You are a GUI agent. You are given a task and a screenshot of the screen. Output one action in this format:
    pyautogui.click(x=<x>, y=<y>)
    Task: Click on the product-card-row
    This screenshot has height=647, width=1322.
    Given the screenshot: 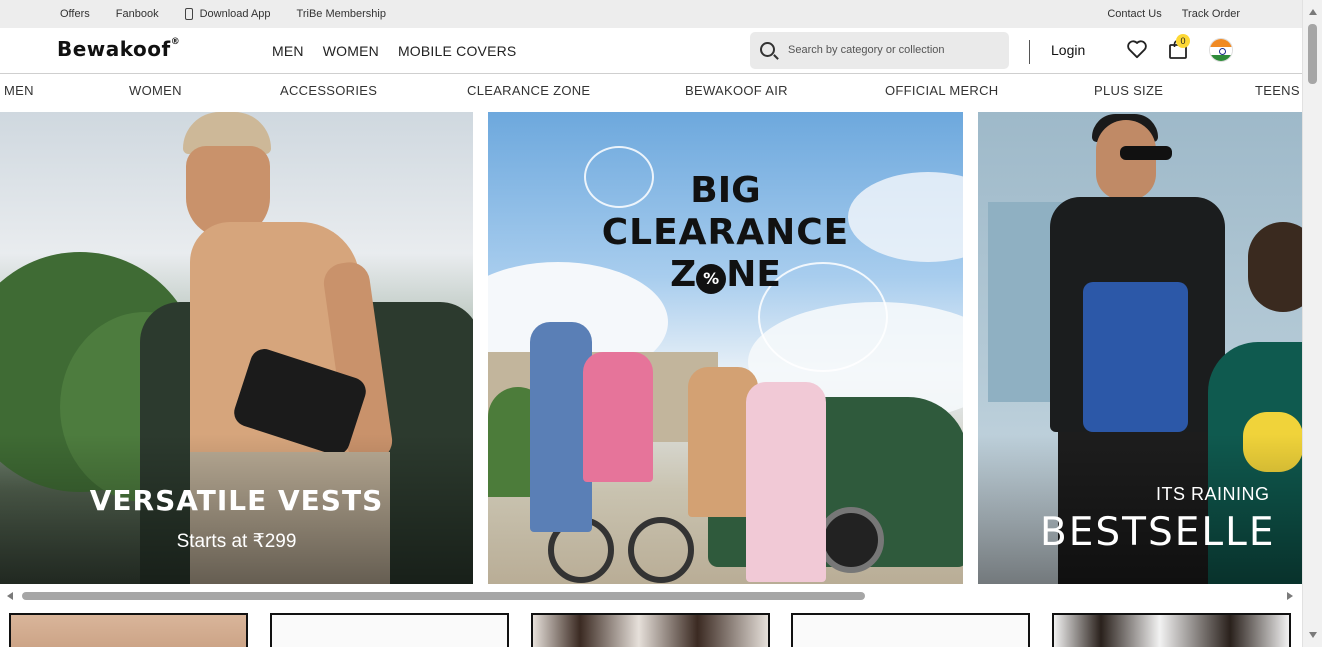 What is the action you would take?
    pyautogui.click(x=651, y=630)
    